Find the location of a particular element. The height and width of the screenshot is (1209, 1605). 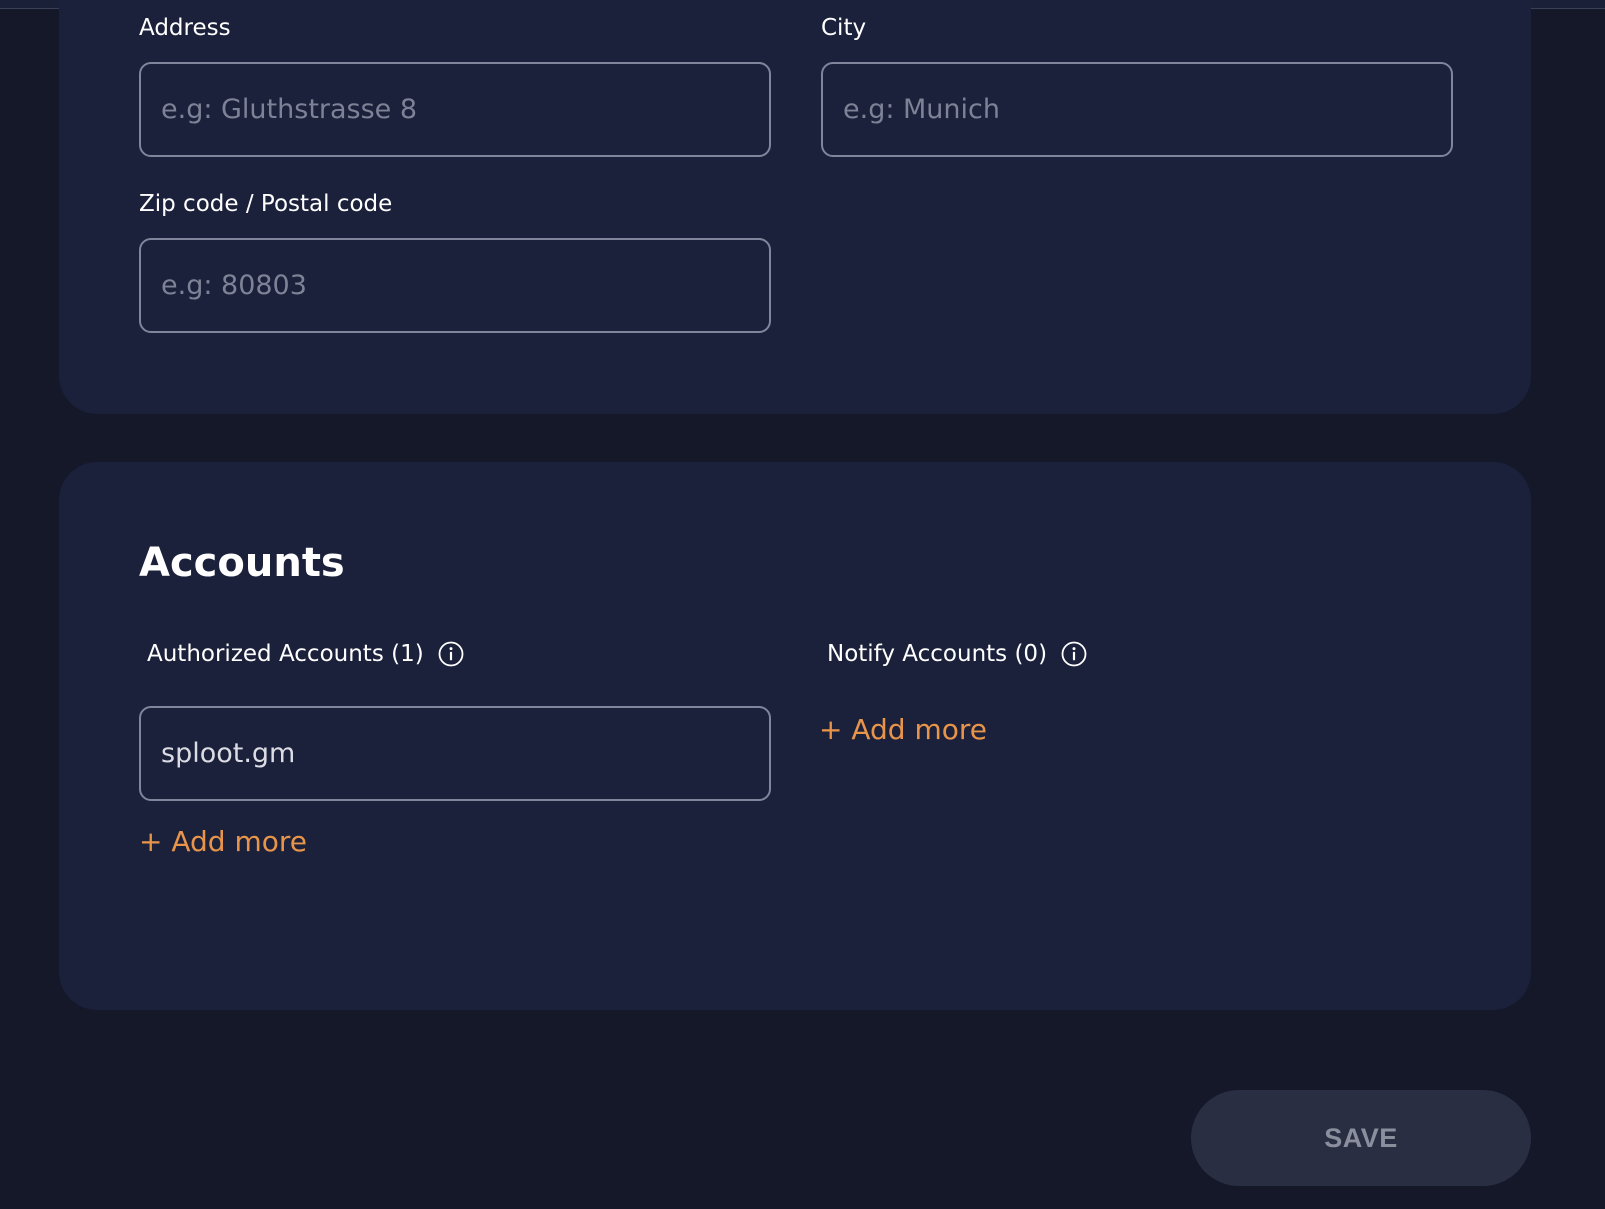

authorized-add-more-link: + Add more is located at coordinates (223, 841).